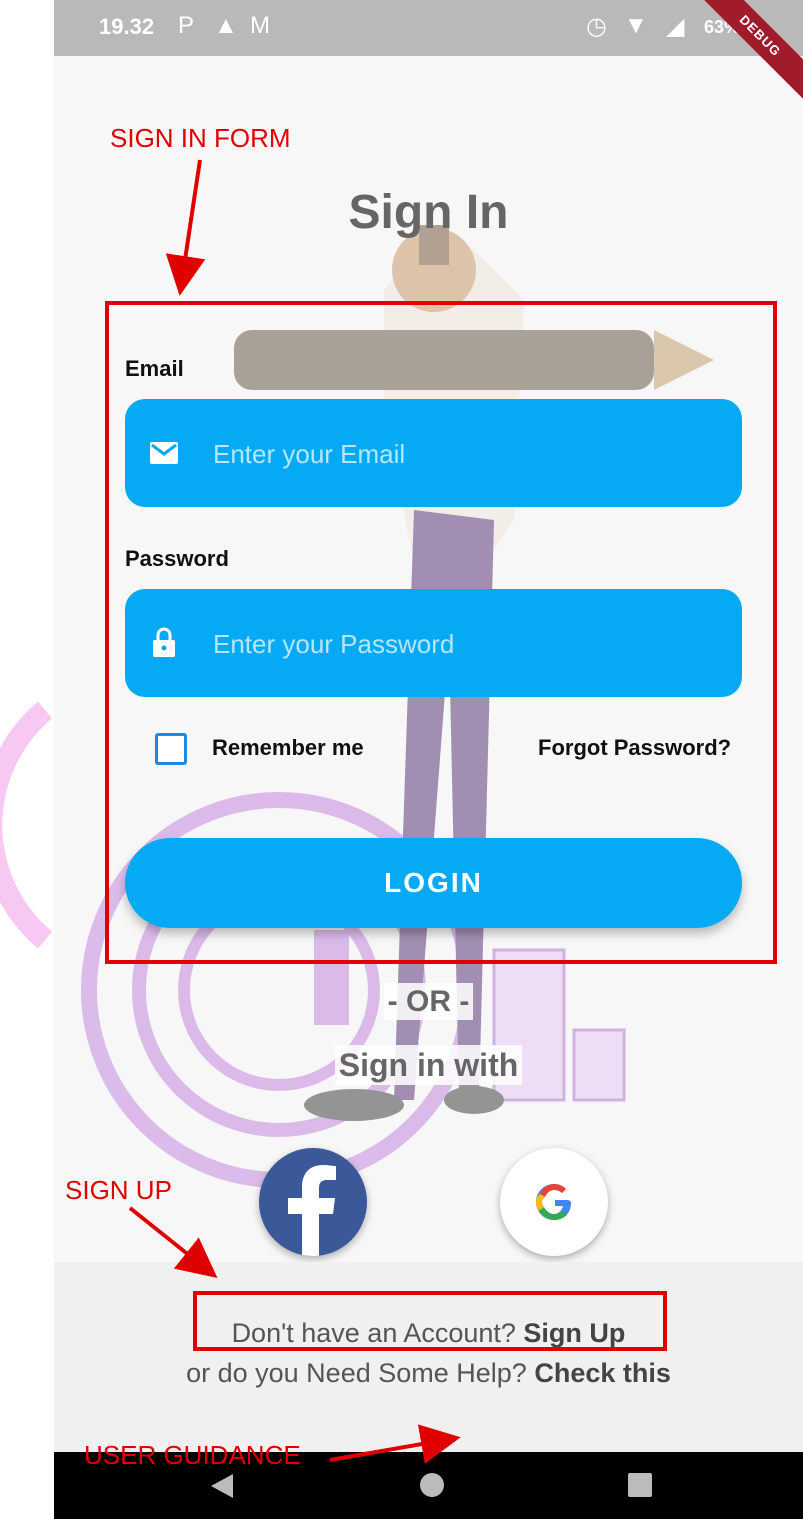  I want to click on sign-up-arrow, so click(173, 1242).